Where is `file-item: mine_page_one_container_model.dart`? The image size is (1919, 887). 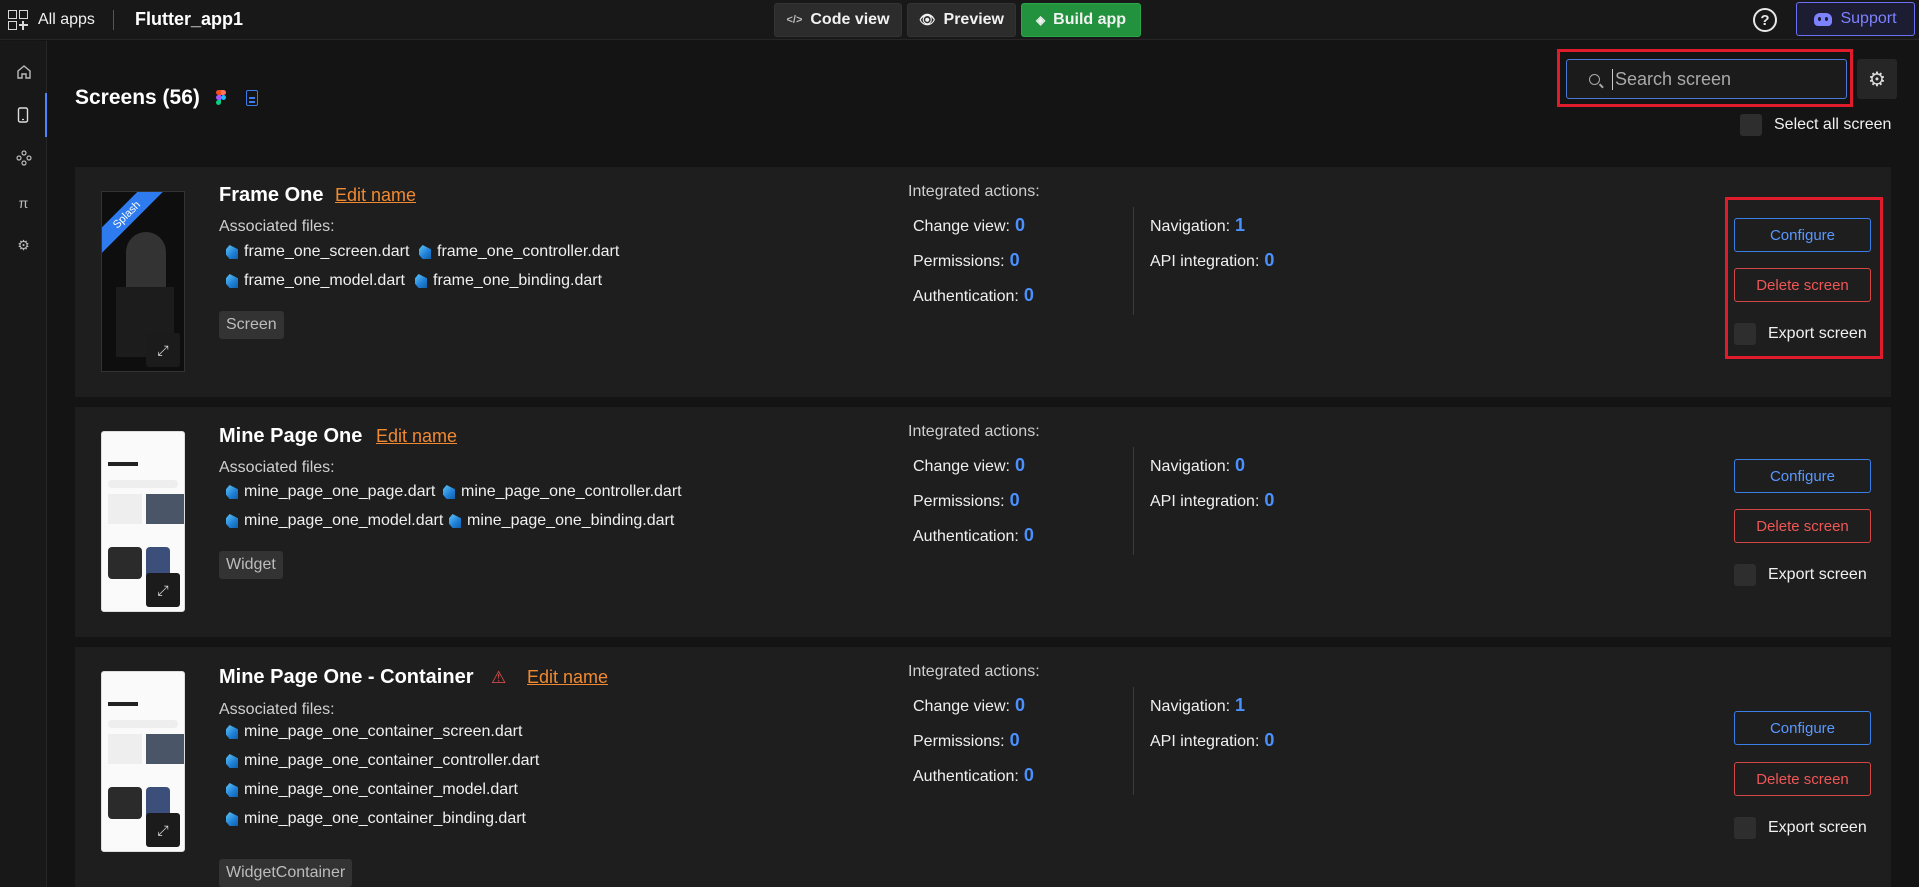
file-item: mine_page_one_container_model.dart is located at coordinates (372, 790).